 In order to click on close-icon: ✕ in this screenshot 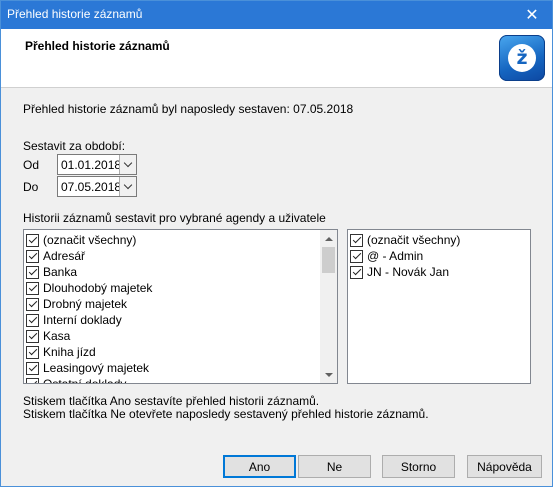, I will do `click(532, 15)`.